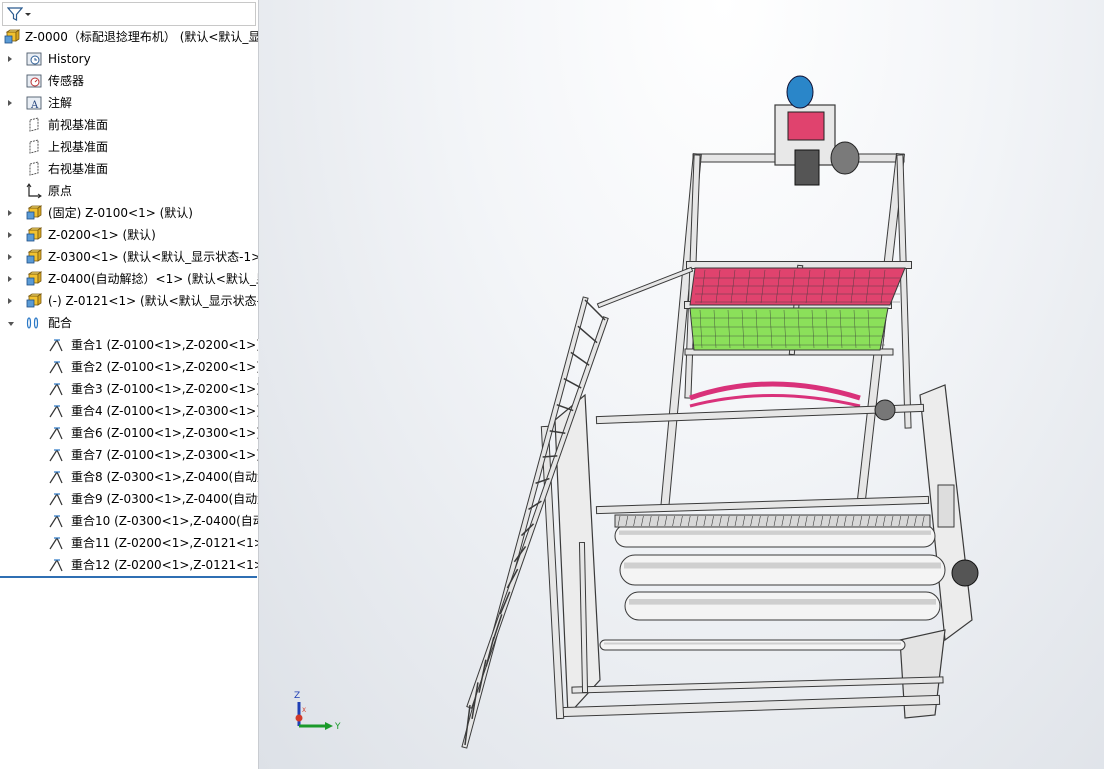 The height and width of the screenshot is (769, 1104). What do you see at coordinates (129, 103) in the screenshot?
I see `tree-item: A 注解` at bounding box center [129, 103].